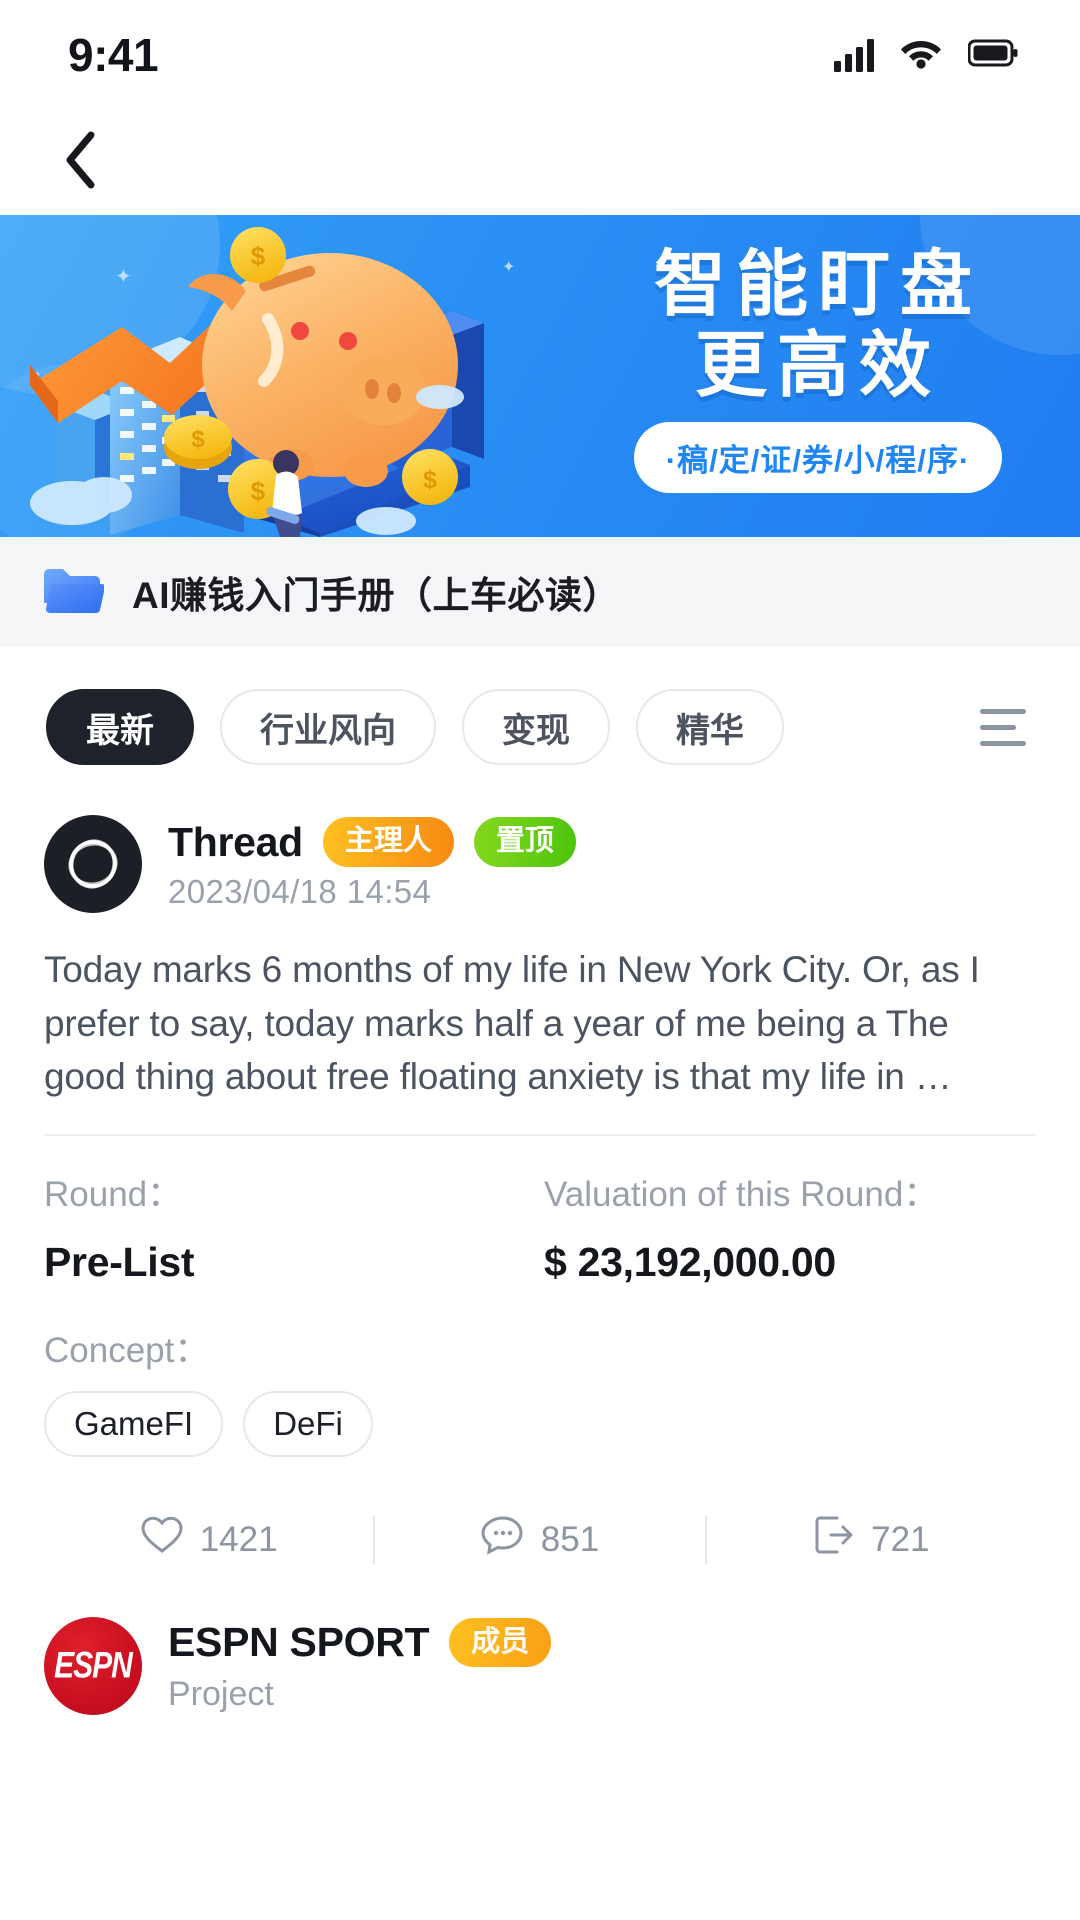  Describe the element at coordinates (1011, 727) in the screenshot. I see `hamburger-menu-icon` at that location.